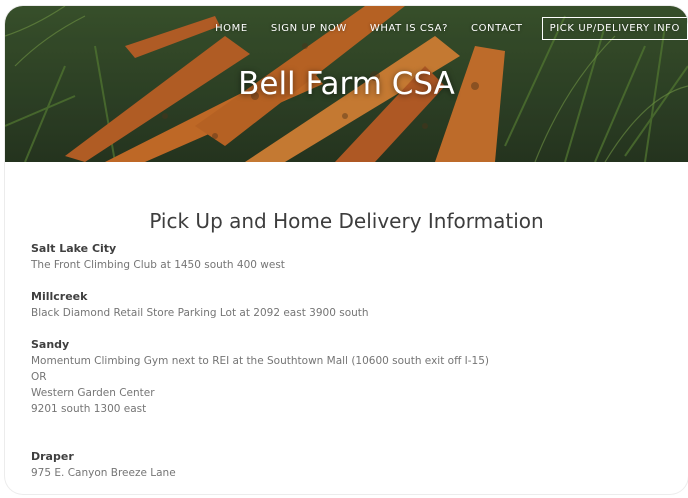 The image size is (688, 498). Describe the element at coordinates (59, 296) in the screenshot. I see `location-name: Millcreek` at that location.